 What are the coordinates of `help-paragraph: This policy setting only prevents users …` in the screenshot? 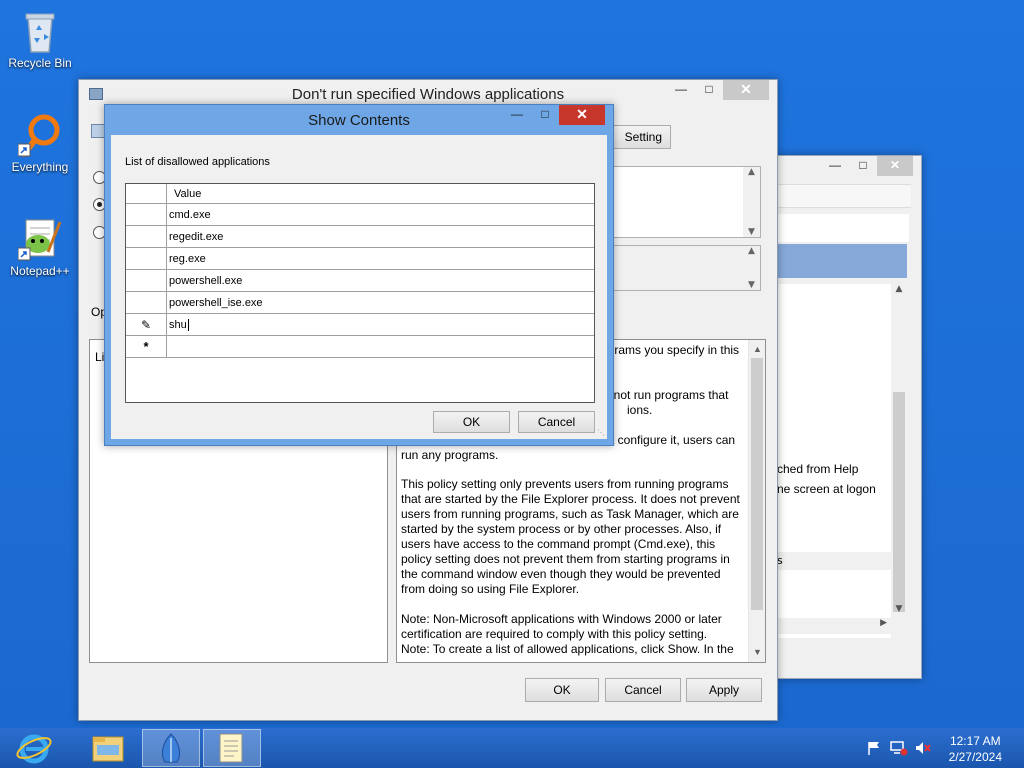 It's located at (570, 536).